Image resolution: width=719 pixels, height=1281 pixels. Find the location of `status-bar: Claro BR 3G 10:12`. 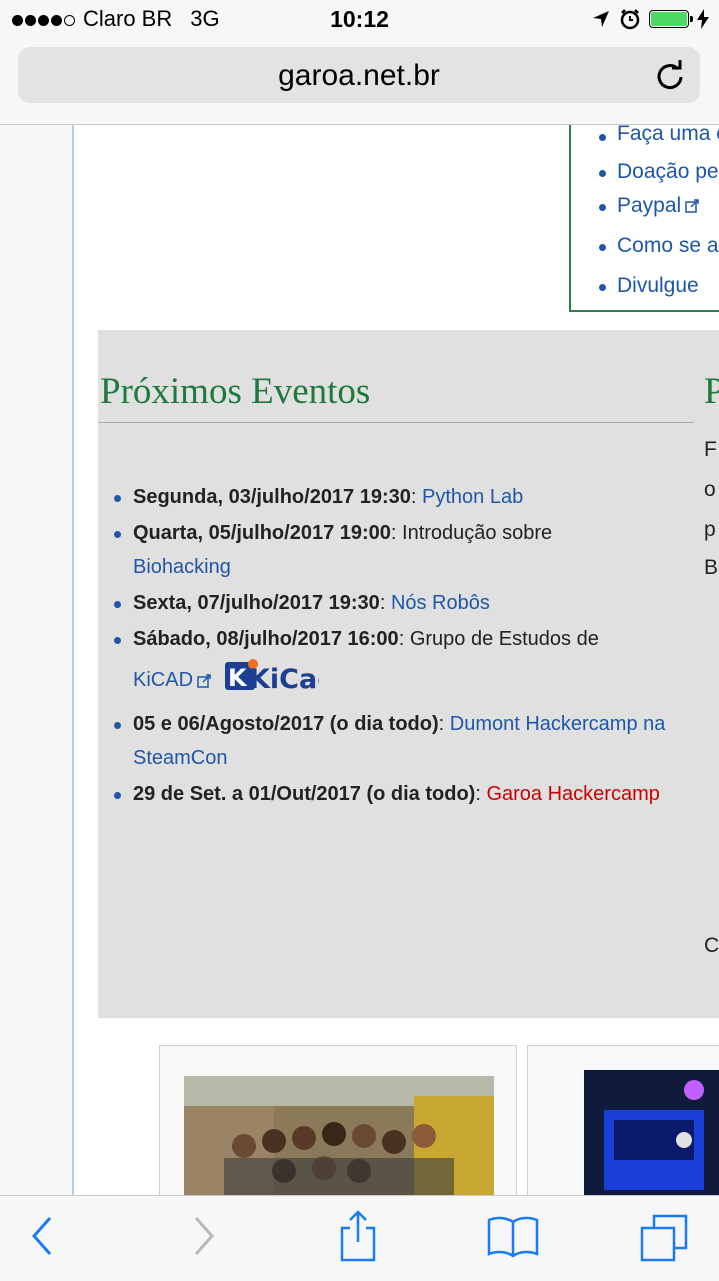

status-bar: Claro BR 3G 10:12 is located at coordinates (359, 20).